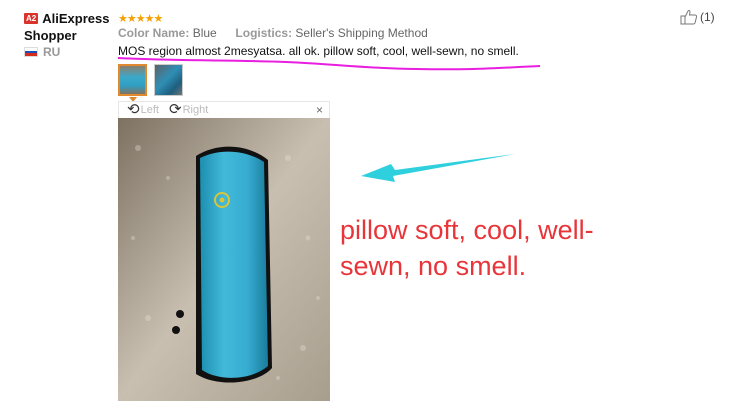 The height and width of the screenshot is (401, 740). I want to click on reviewer-name-line2: Shopper, so click(50, 35).